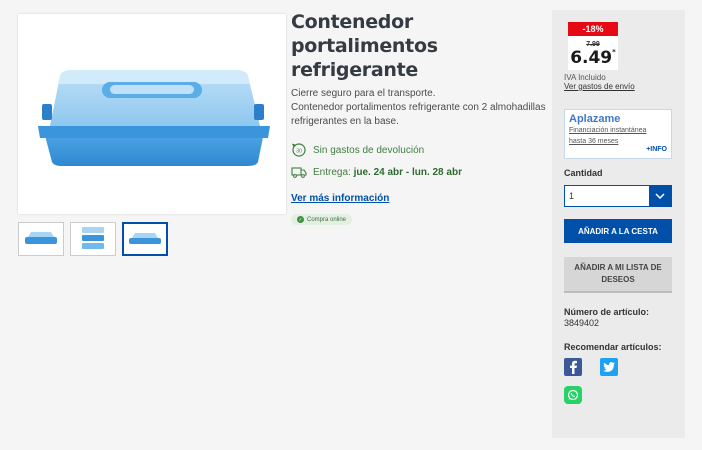  Describe the element at coordinates (583, 173) in the screenshot. I see `quantity-label: Cantidad` at that location.